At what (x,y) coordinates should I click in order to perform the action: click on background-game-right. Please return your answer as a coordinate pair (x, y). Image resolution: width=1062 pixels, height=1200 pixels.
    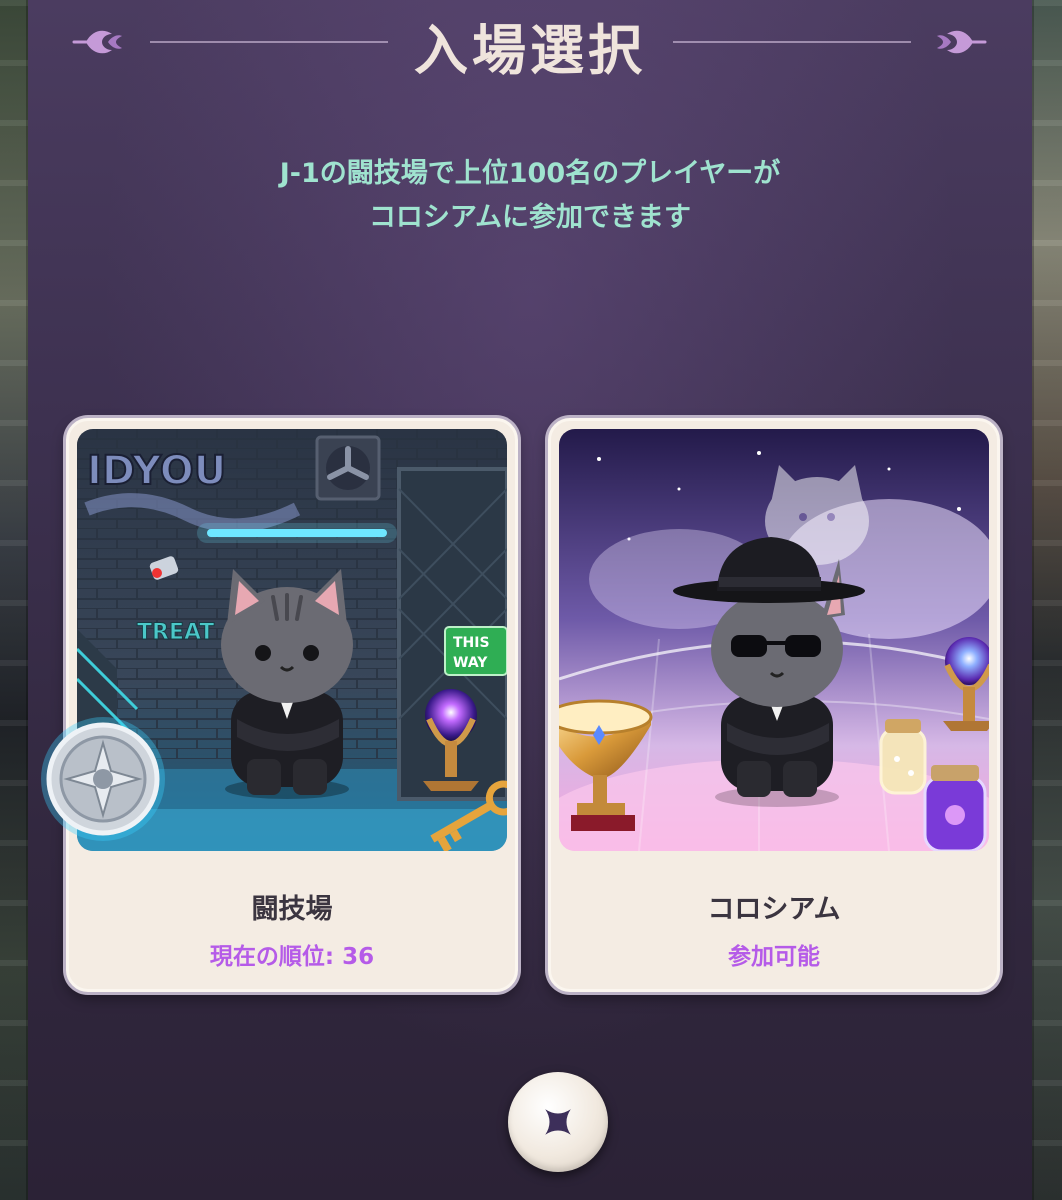
    Looking at the image, I should click on (1045, 600).